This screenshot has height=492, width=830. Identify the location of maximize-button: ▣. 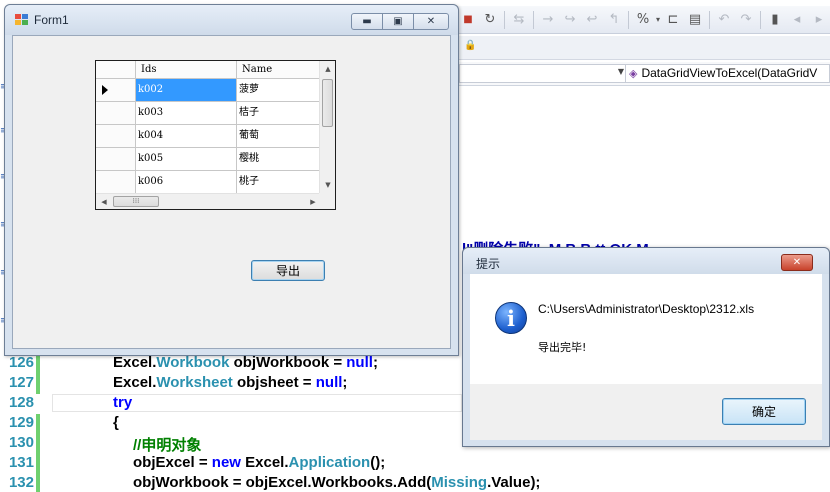
(398, 21).